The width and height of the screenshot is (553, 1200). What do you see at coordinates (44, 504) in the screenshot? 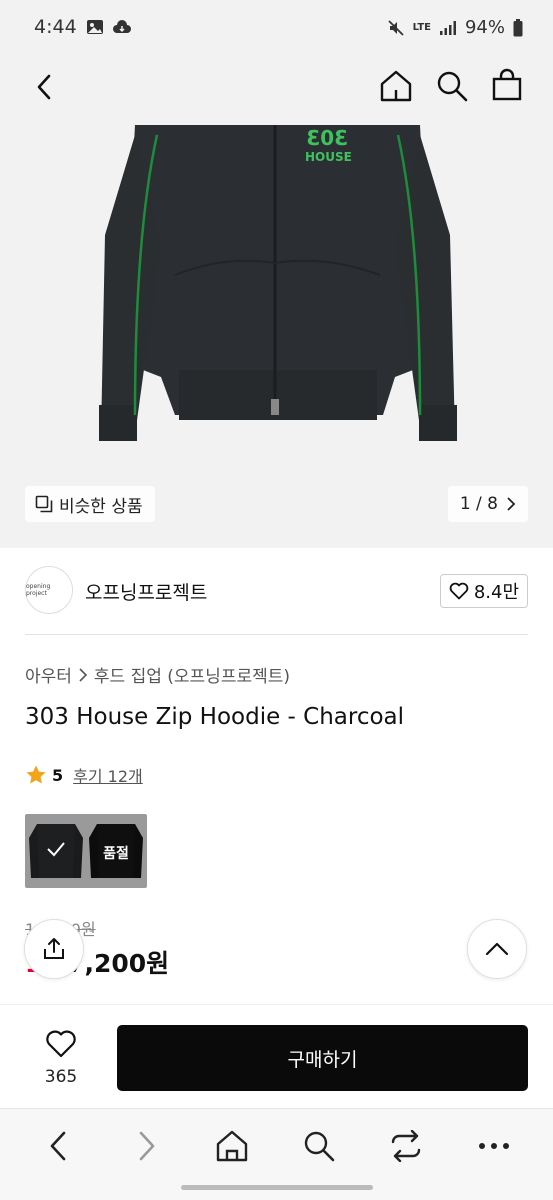
I see `similar-icon` at bounding box center [44, 504].